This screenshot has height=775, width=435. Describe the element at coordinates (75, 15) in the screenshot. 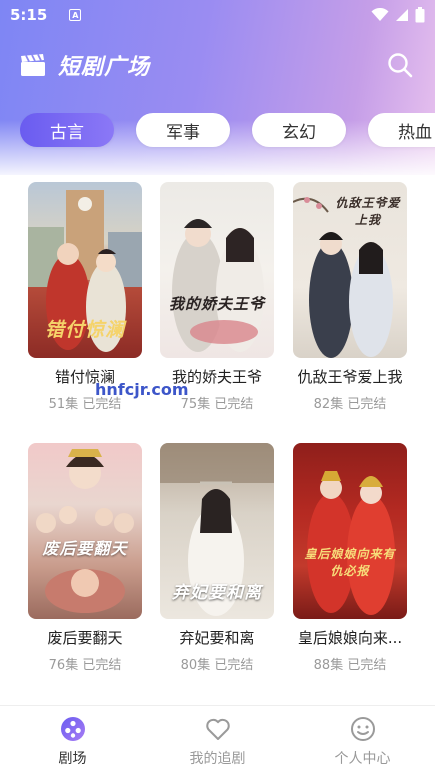

I see `notification-icon: A` at that location.